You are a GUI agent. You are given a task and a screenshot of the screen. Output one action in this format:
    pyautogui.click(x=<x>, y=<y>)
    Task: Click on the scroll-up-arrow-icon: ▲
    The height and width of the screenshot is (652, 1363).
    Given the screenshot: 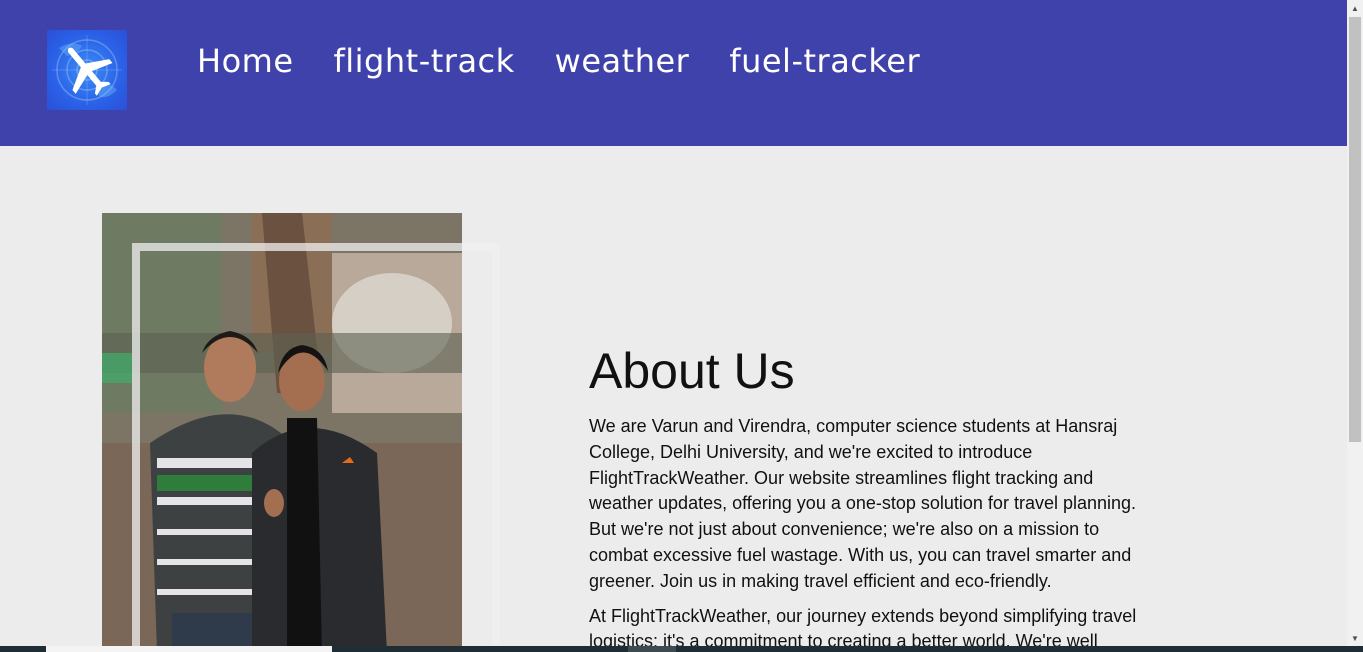 What is the action you would take?
    pyautogui.click(x=1355, y=8)
    